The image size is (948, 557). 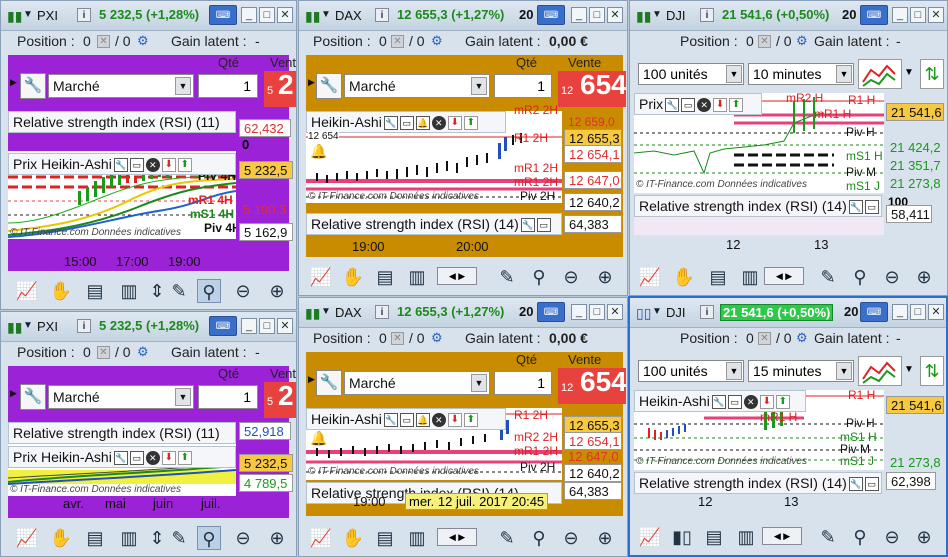 I want to click on scroll-nav: ◀ ▶, so click(x=782, y=536).